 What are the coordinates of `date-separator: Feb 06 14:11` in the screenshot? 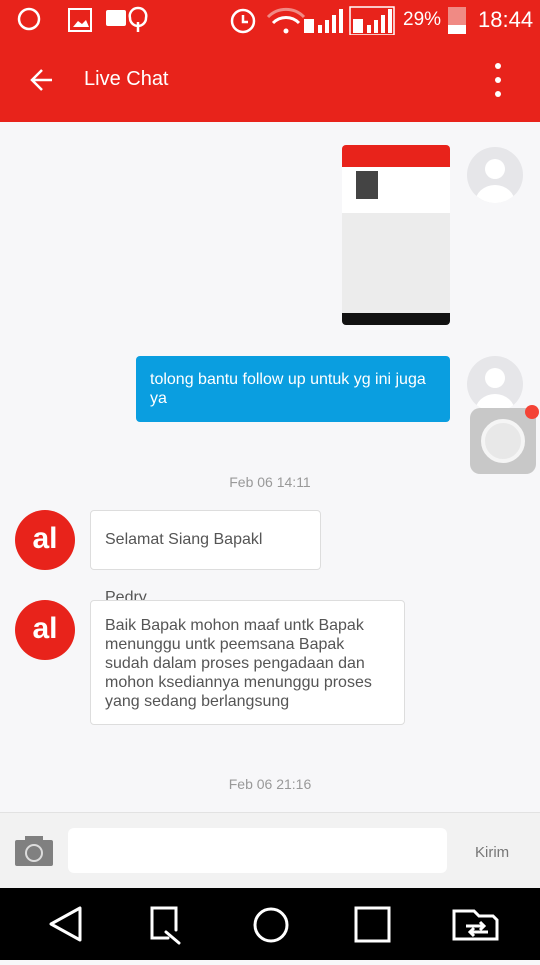 It's located at (270, 482).